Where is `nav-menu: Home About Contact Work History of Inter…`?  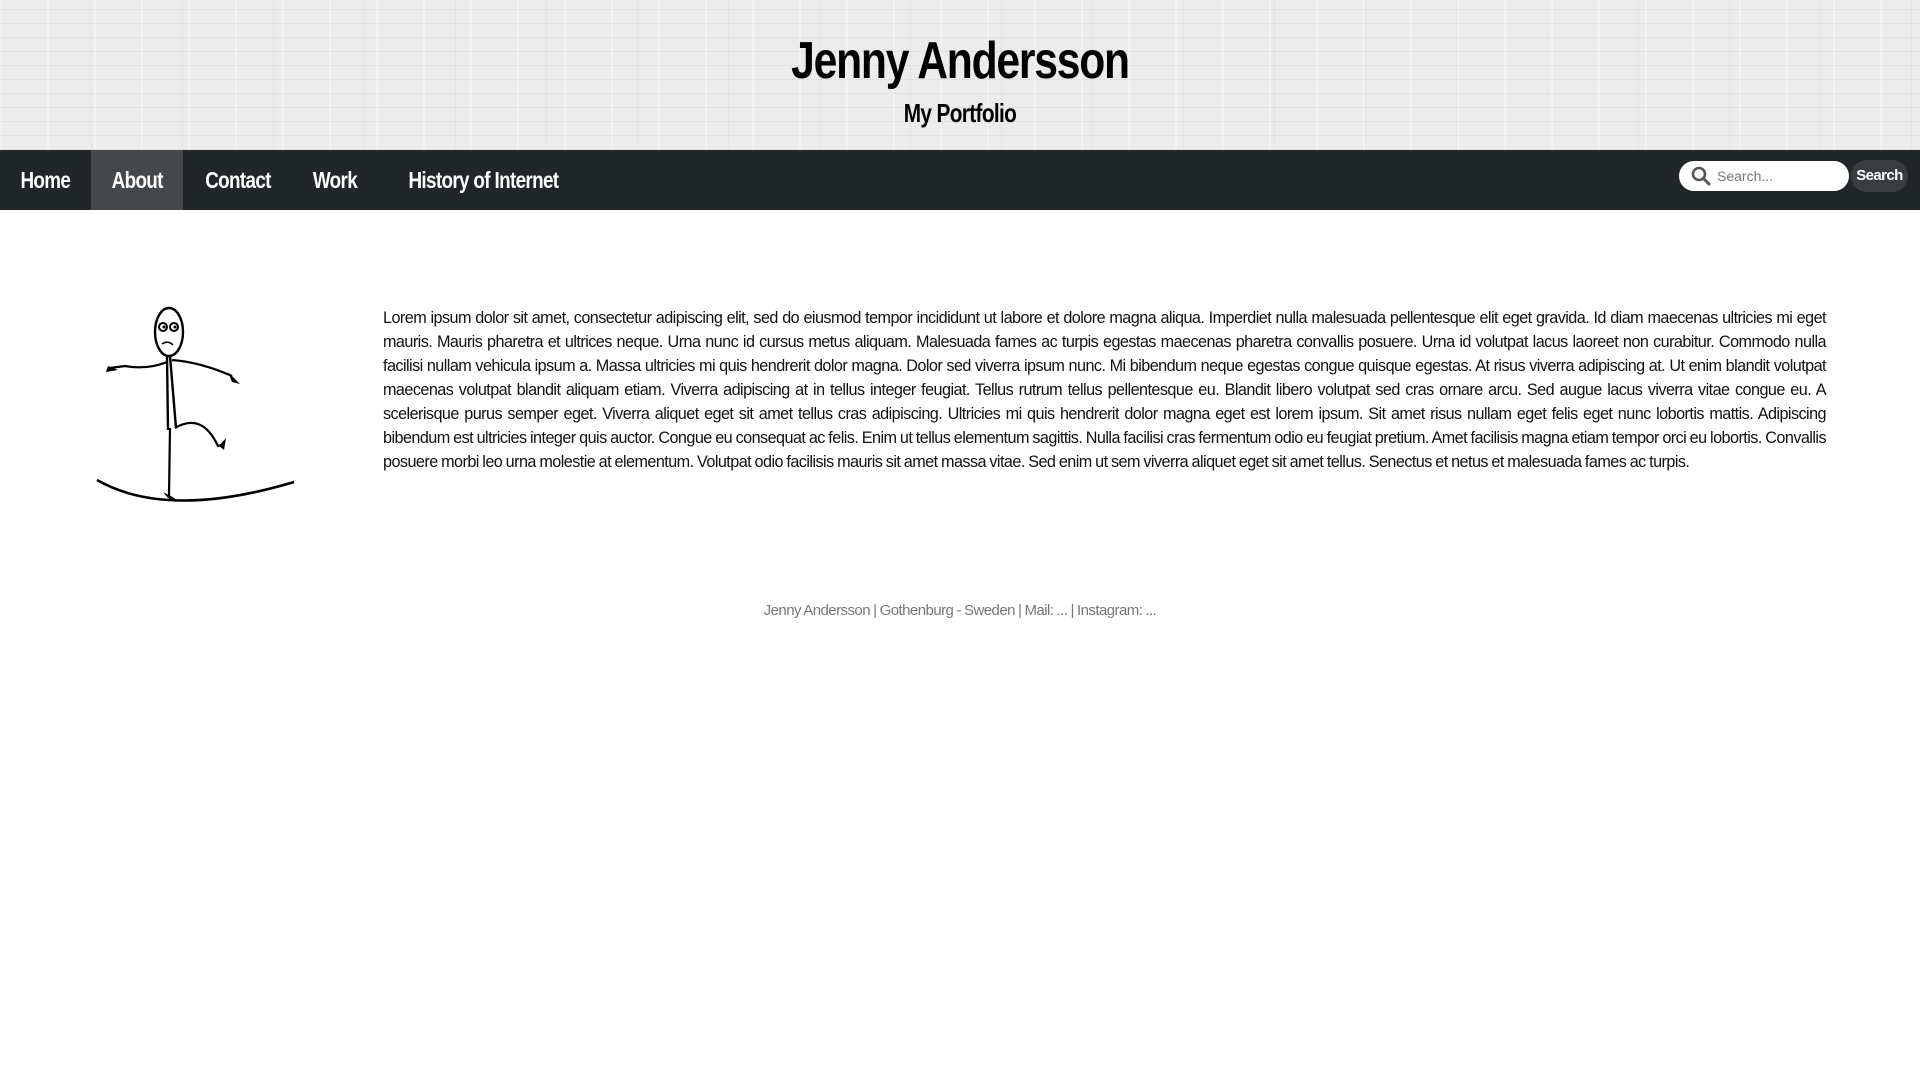 nav-menu: Home About Contact Work History of Inter… is located at coordinates (295, 180).